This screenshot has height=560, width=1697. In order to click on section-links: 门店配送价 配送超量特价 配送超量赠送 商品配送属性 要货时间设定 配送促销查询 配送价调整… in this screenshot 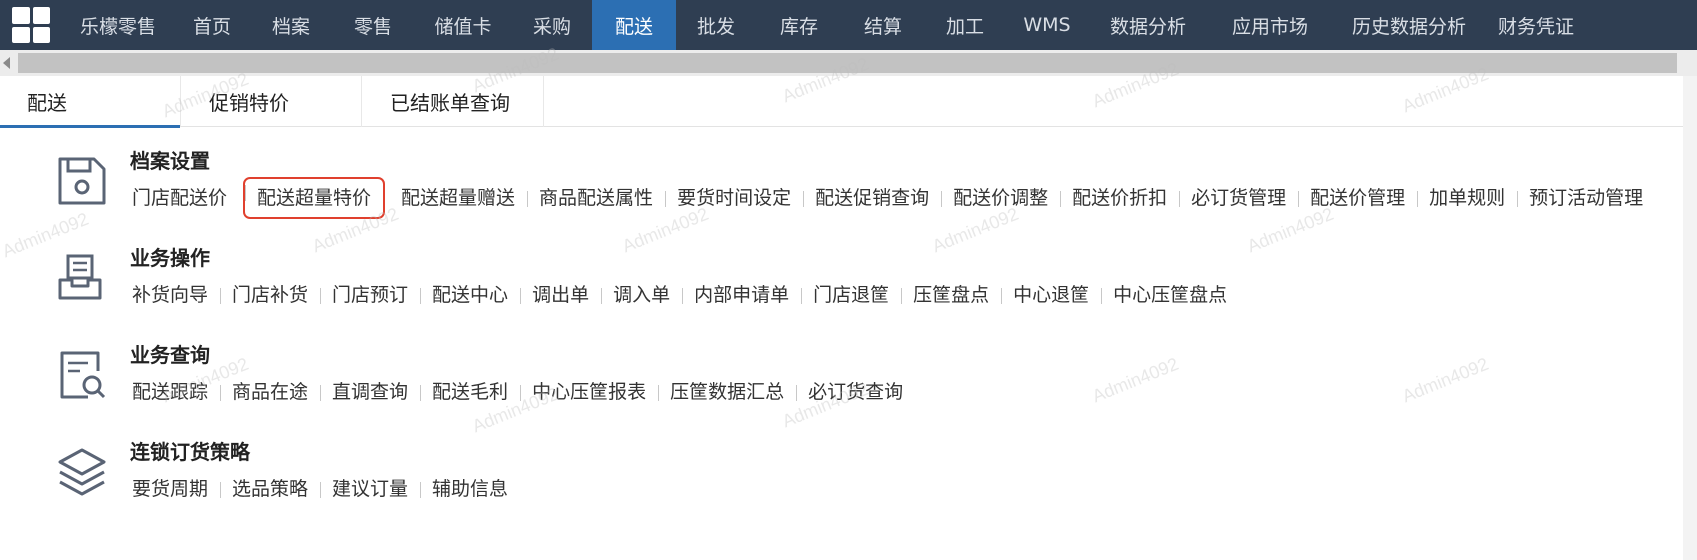, I will do `click(887, 198)`.